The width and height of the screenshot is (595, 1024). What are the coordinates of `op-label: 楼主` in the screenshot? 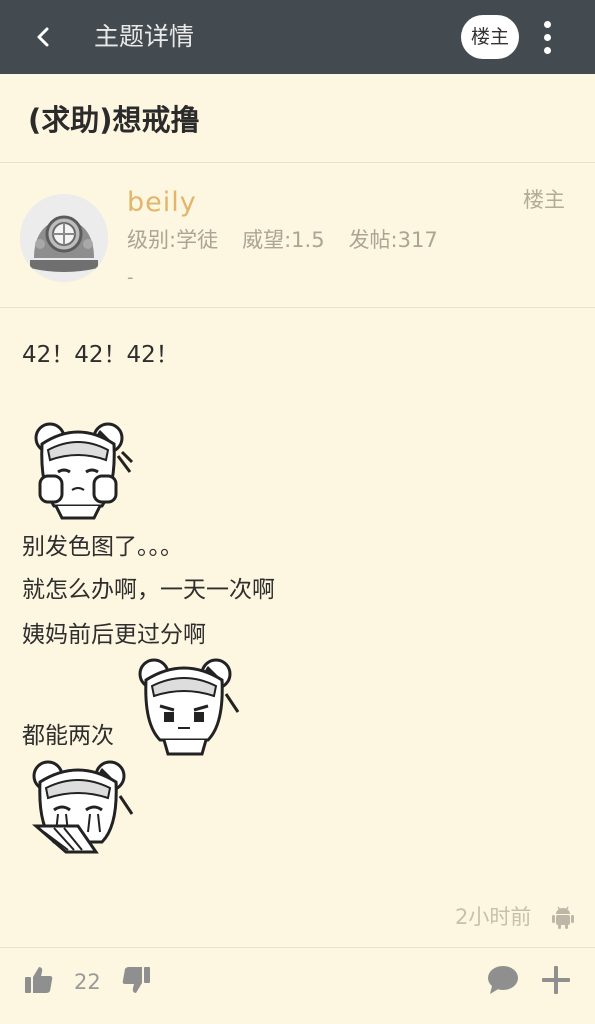 It's located at (544, 200).